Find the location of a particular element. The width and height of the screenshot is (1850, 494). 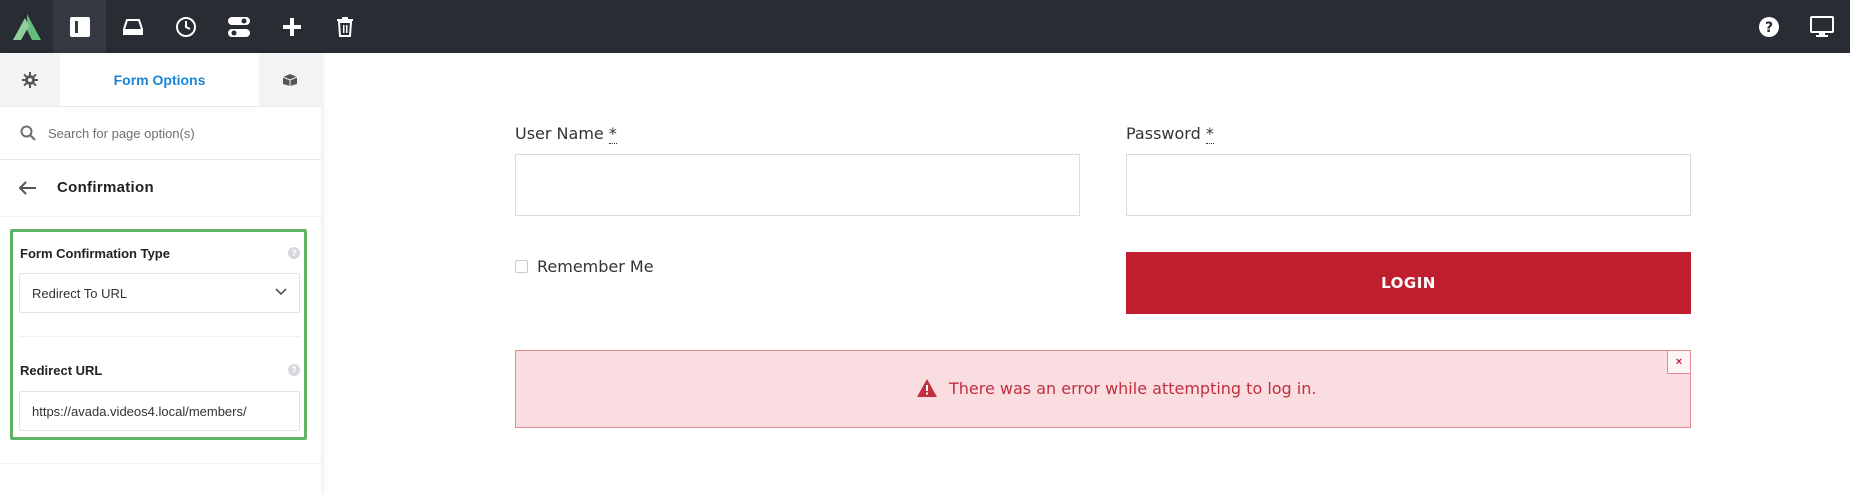

add-icon is located at coordinates (291, 26).